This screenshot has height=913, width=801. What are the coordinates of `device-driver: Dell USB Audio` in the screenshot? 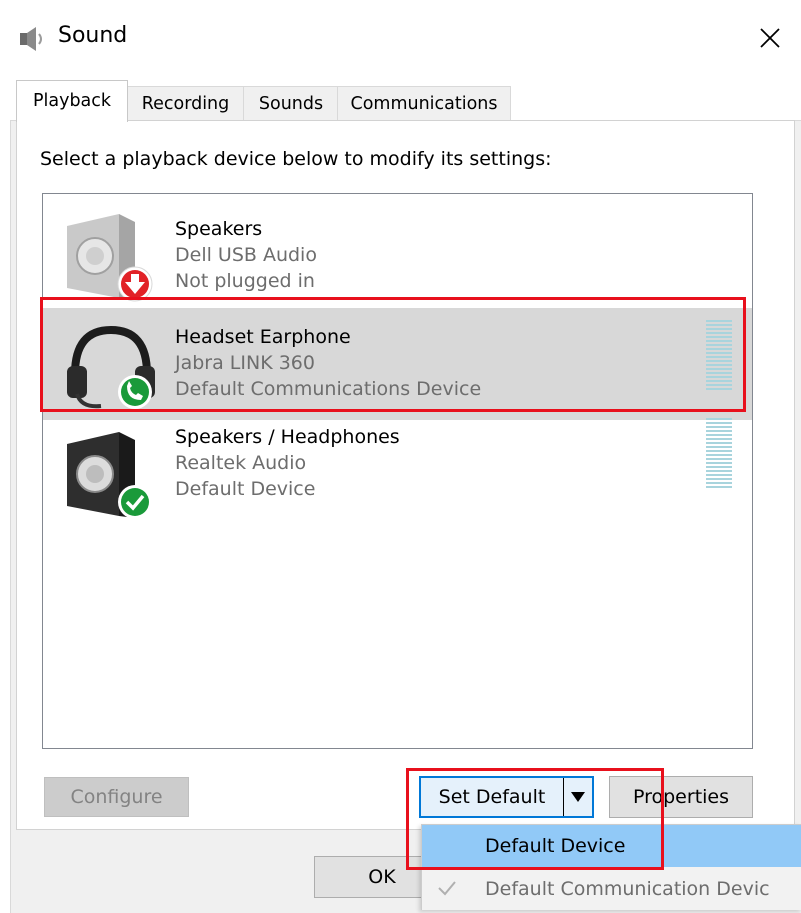 It's located at (246, 255).